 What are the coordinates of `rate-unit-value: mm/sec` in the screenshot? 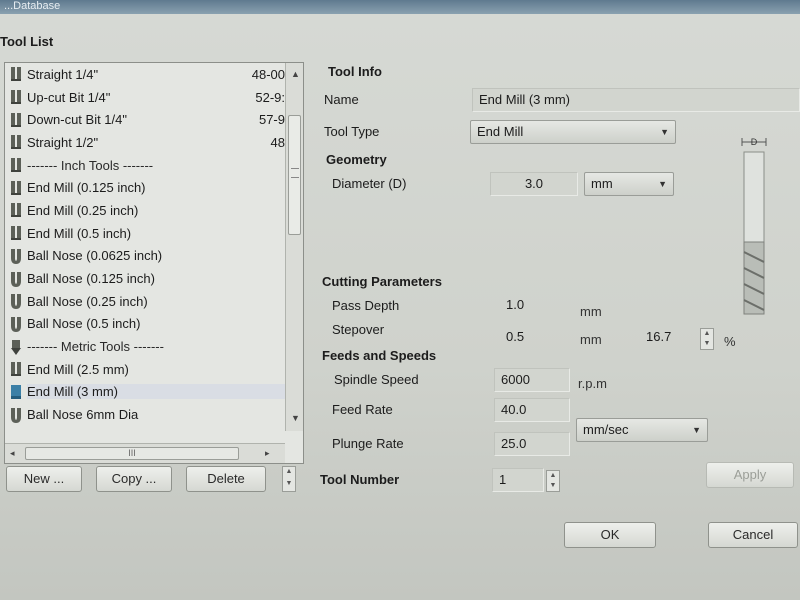 It's located at (606, 429).